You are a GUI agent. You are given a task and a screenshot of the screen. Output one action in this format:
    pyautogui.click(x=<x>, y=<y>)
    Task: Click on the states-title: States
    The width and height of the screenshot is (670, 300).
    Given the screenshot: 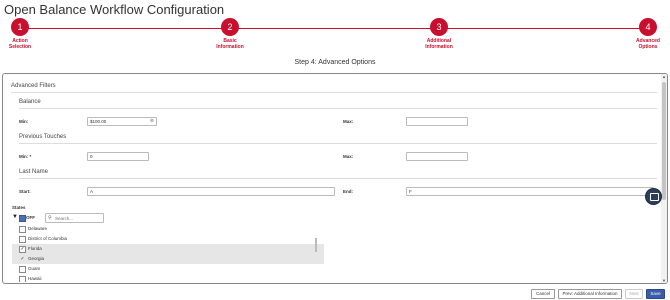 What is the action you would take?
    pyautogui.click(x=19, y=207)
    